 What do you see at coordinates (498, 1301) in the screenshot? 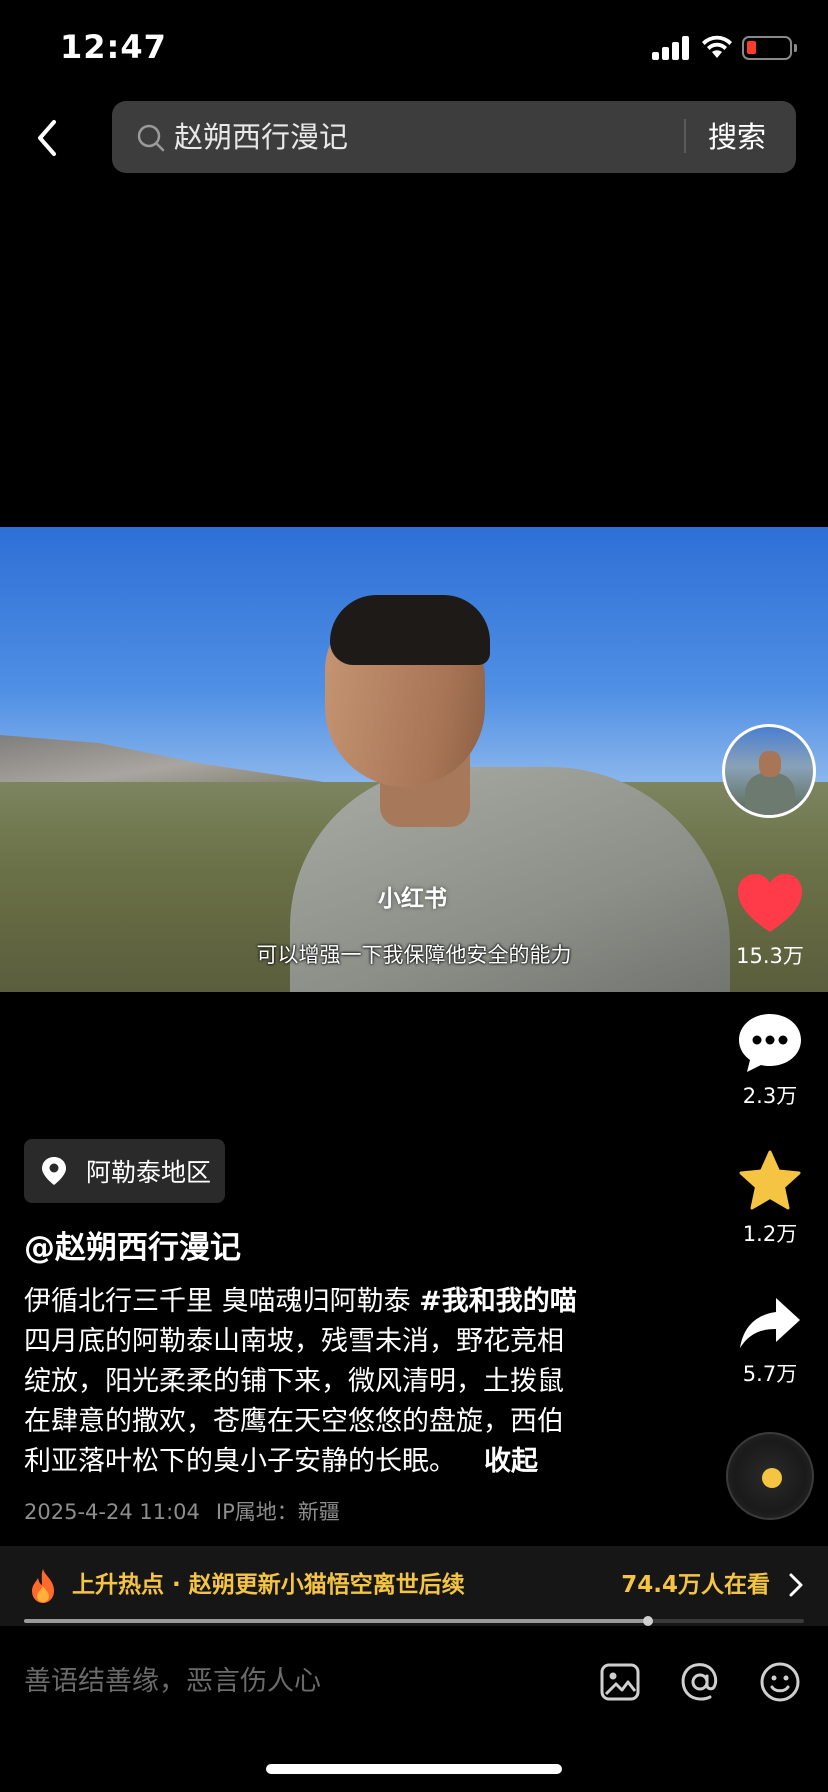
I see `hashtag-link: #我和我的喵` at bounding box center [498, 1301].